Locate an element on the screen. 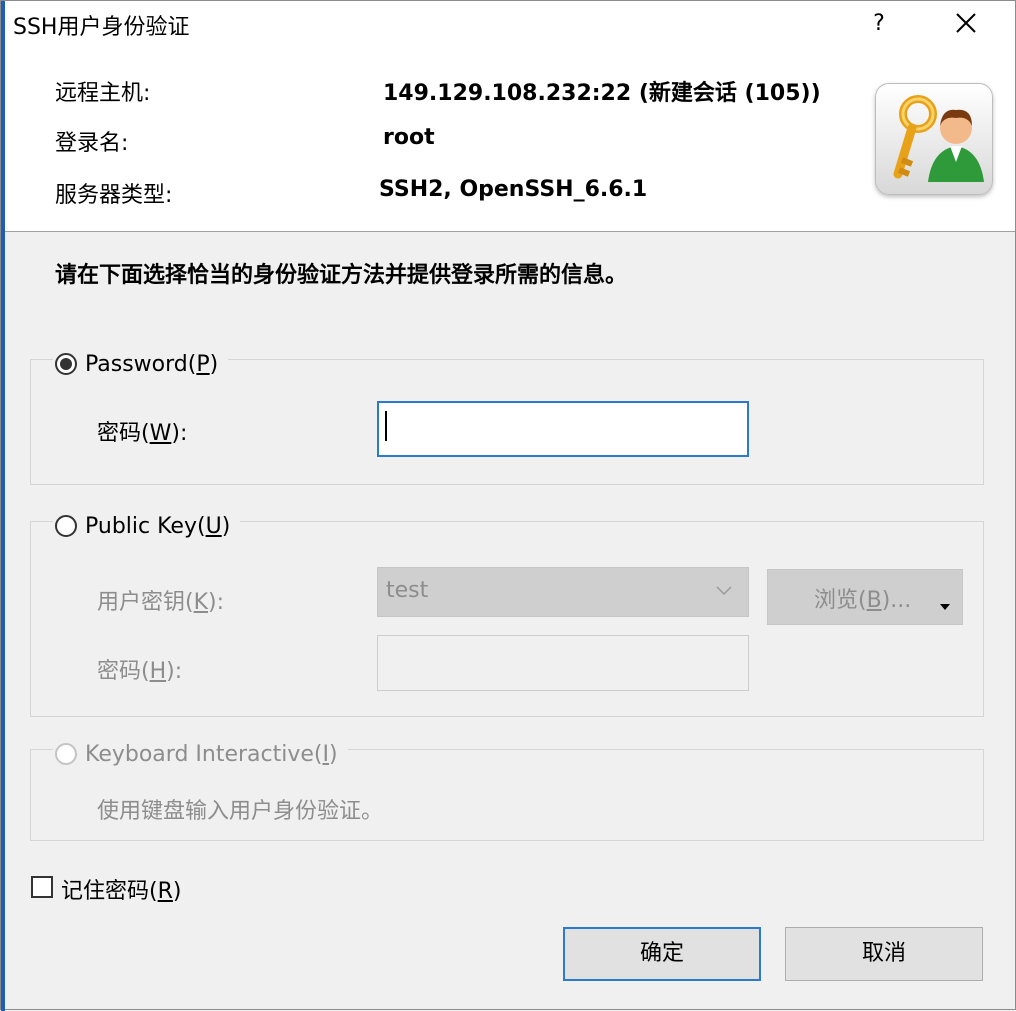 Image resolution: width=1016 pixels, height=1011 pixels. public-key-radio-label-end: ) is located at coordinates (226, 526).